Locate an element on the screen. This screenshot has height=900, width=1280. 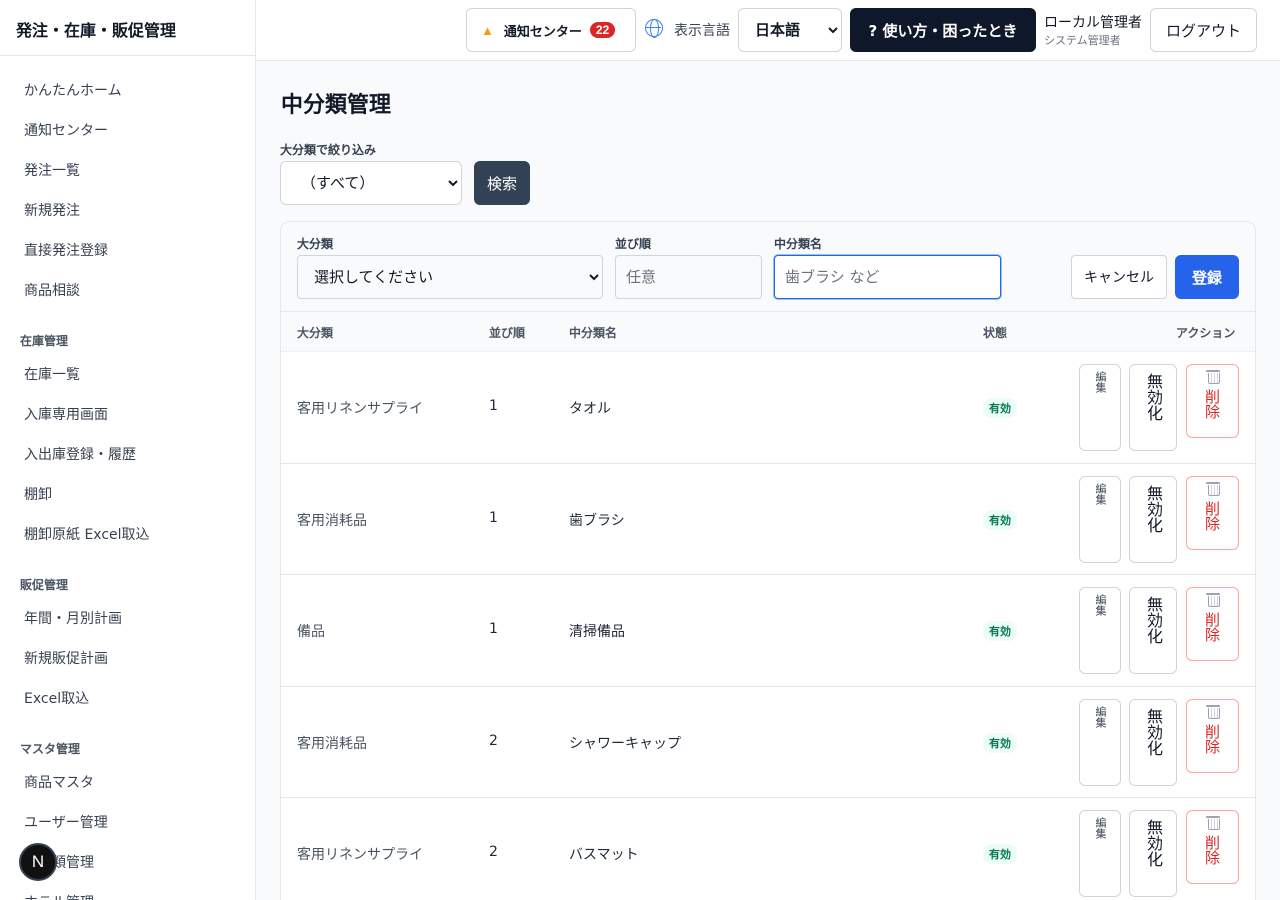
major-category-select: 選択してください is located at coordinates (450, 277).